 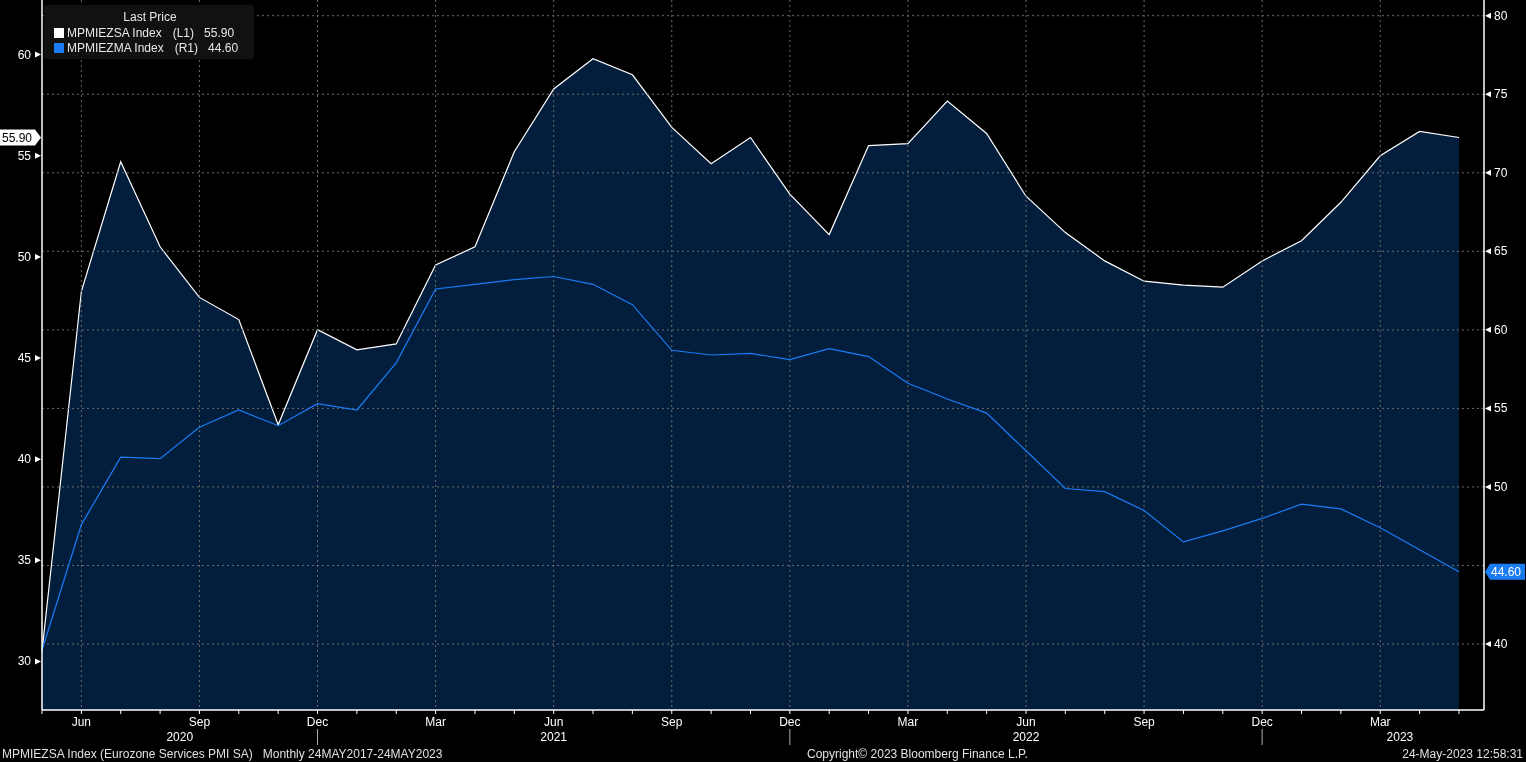 What do you see at coordinates (20, 137) in the screenshot?
I see `last-value-tag: 55.90` at bounding box center [20, 137].